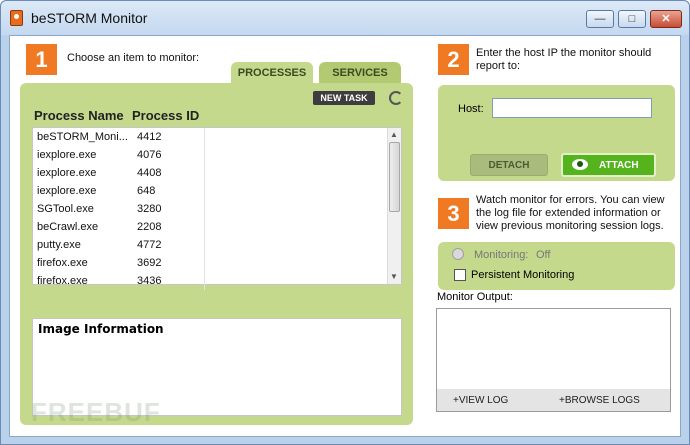 Image resolution: width=690 pixels, height=445 pixels. Describe the element at coordinates (600, 19) in the screenshot. I see `minimize-button: —` at that location.